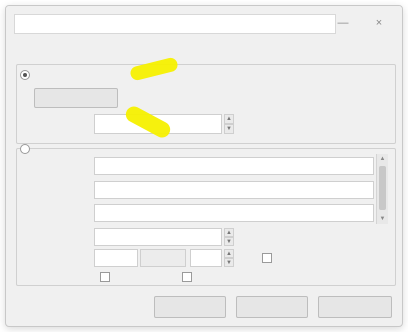 The image size is (408, 332). What do you see at coordinates (229, 241) in the screenshot?
I see `row4-spin-down-icon: ▼` at bounding box center [229, 241].